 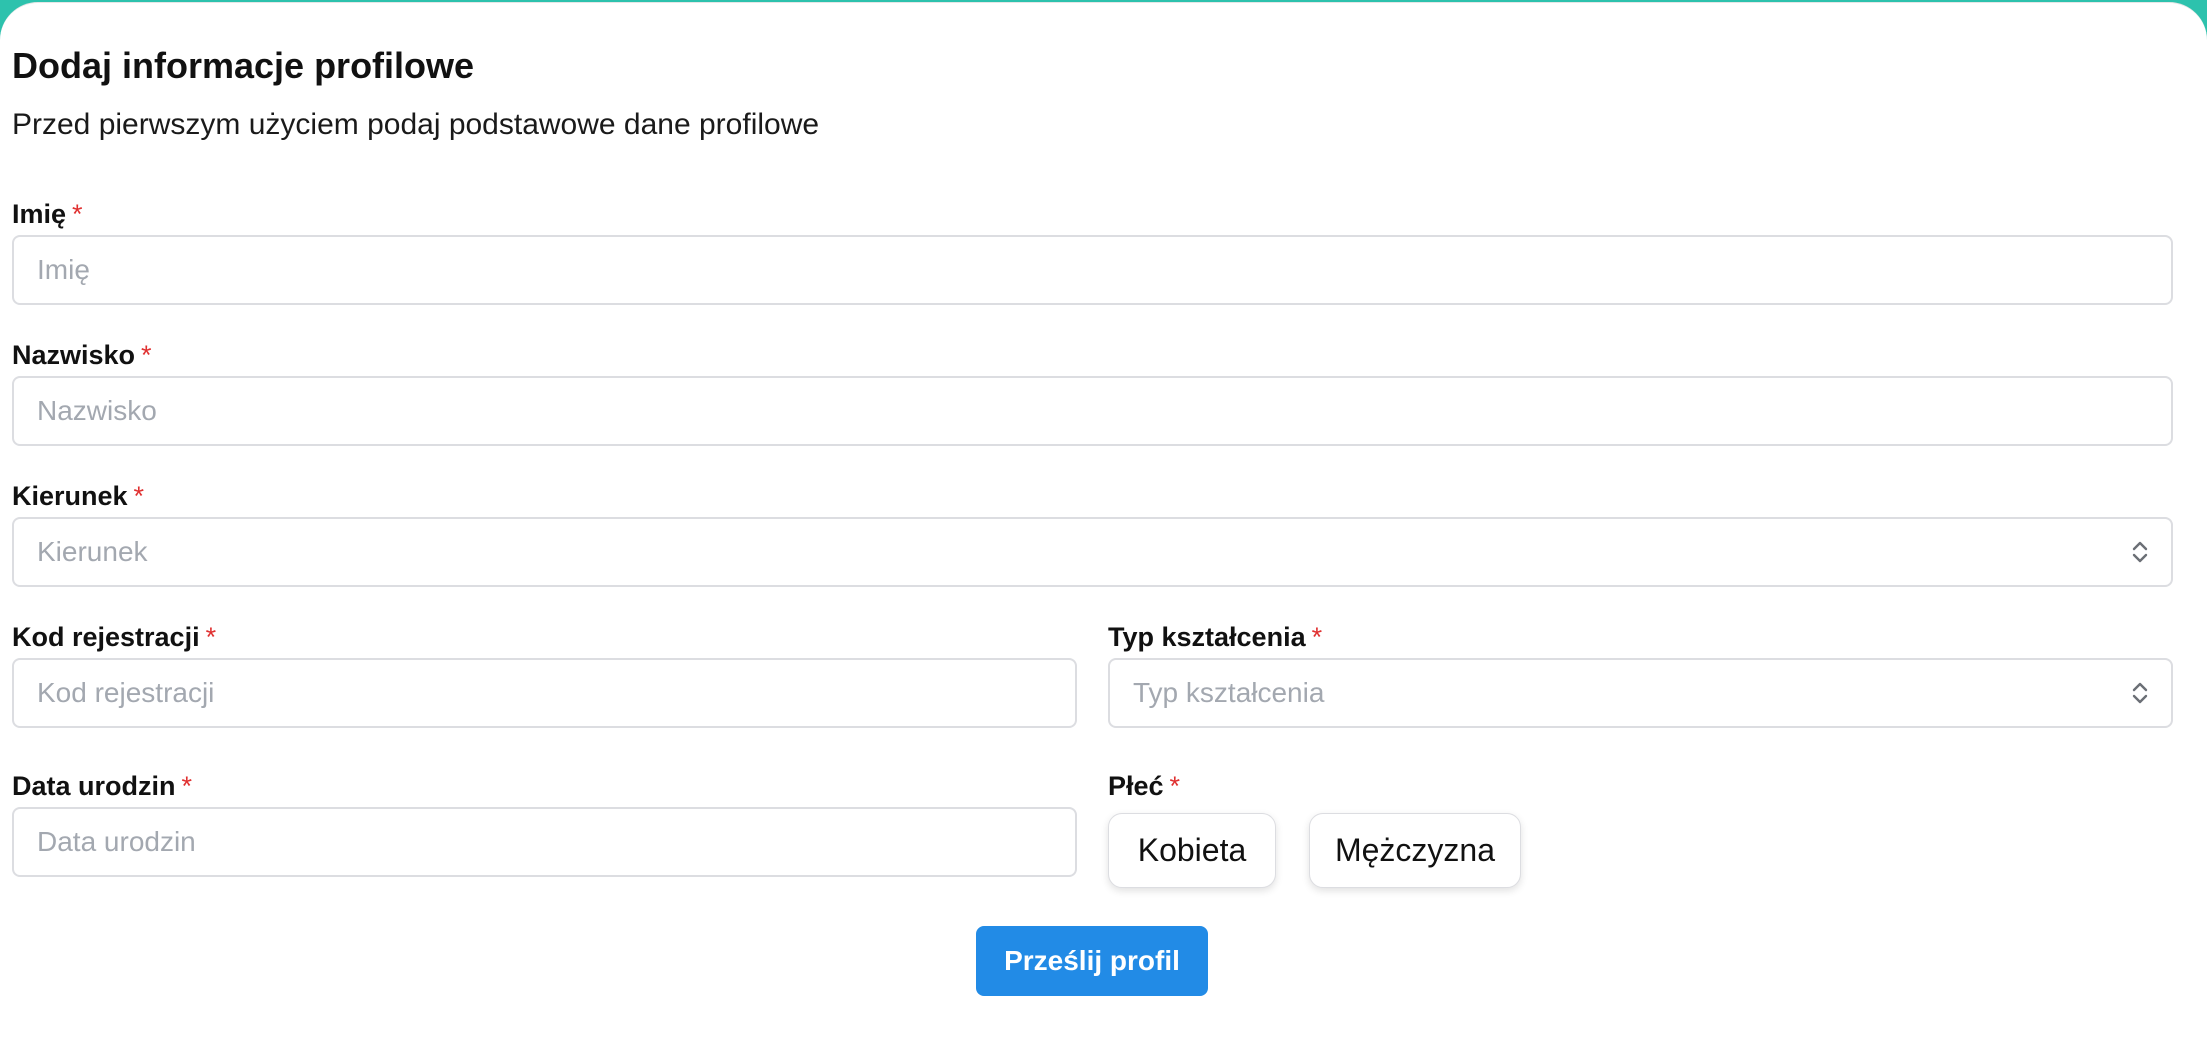 What do you see at coordinates (63, 269) in the screenshot?
I see `first-name-placeholder: Imię` at bounding box center [63, 269].